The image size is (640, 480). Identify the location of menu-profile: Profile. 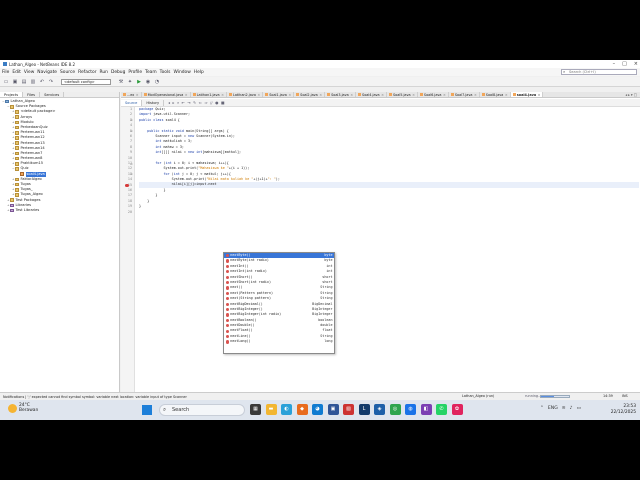
(135, 72).